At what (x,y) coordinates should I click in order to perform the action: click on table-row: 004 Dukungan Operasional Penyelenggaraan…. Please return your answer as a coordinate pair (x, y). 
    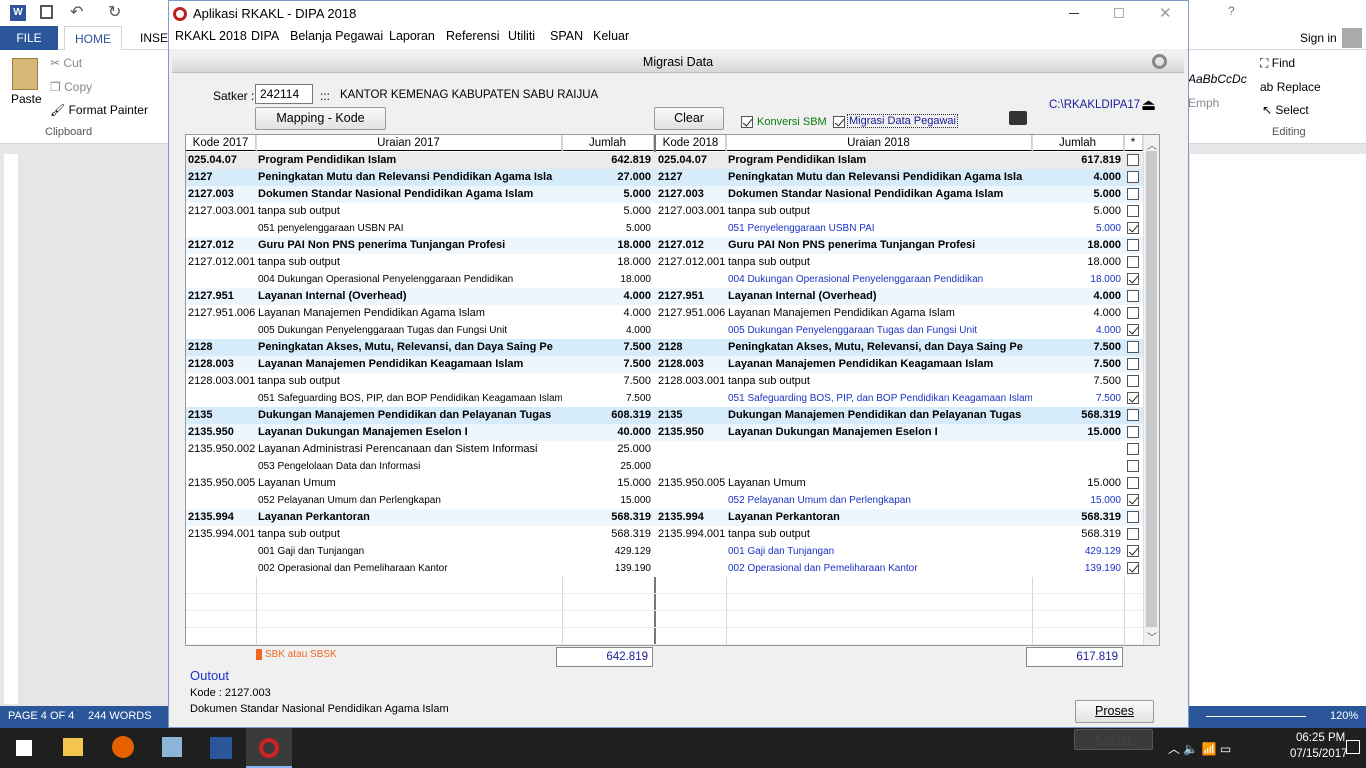
    Looking at the image, I should click on (672, 279).